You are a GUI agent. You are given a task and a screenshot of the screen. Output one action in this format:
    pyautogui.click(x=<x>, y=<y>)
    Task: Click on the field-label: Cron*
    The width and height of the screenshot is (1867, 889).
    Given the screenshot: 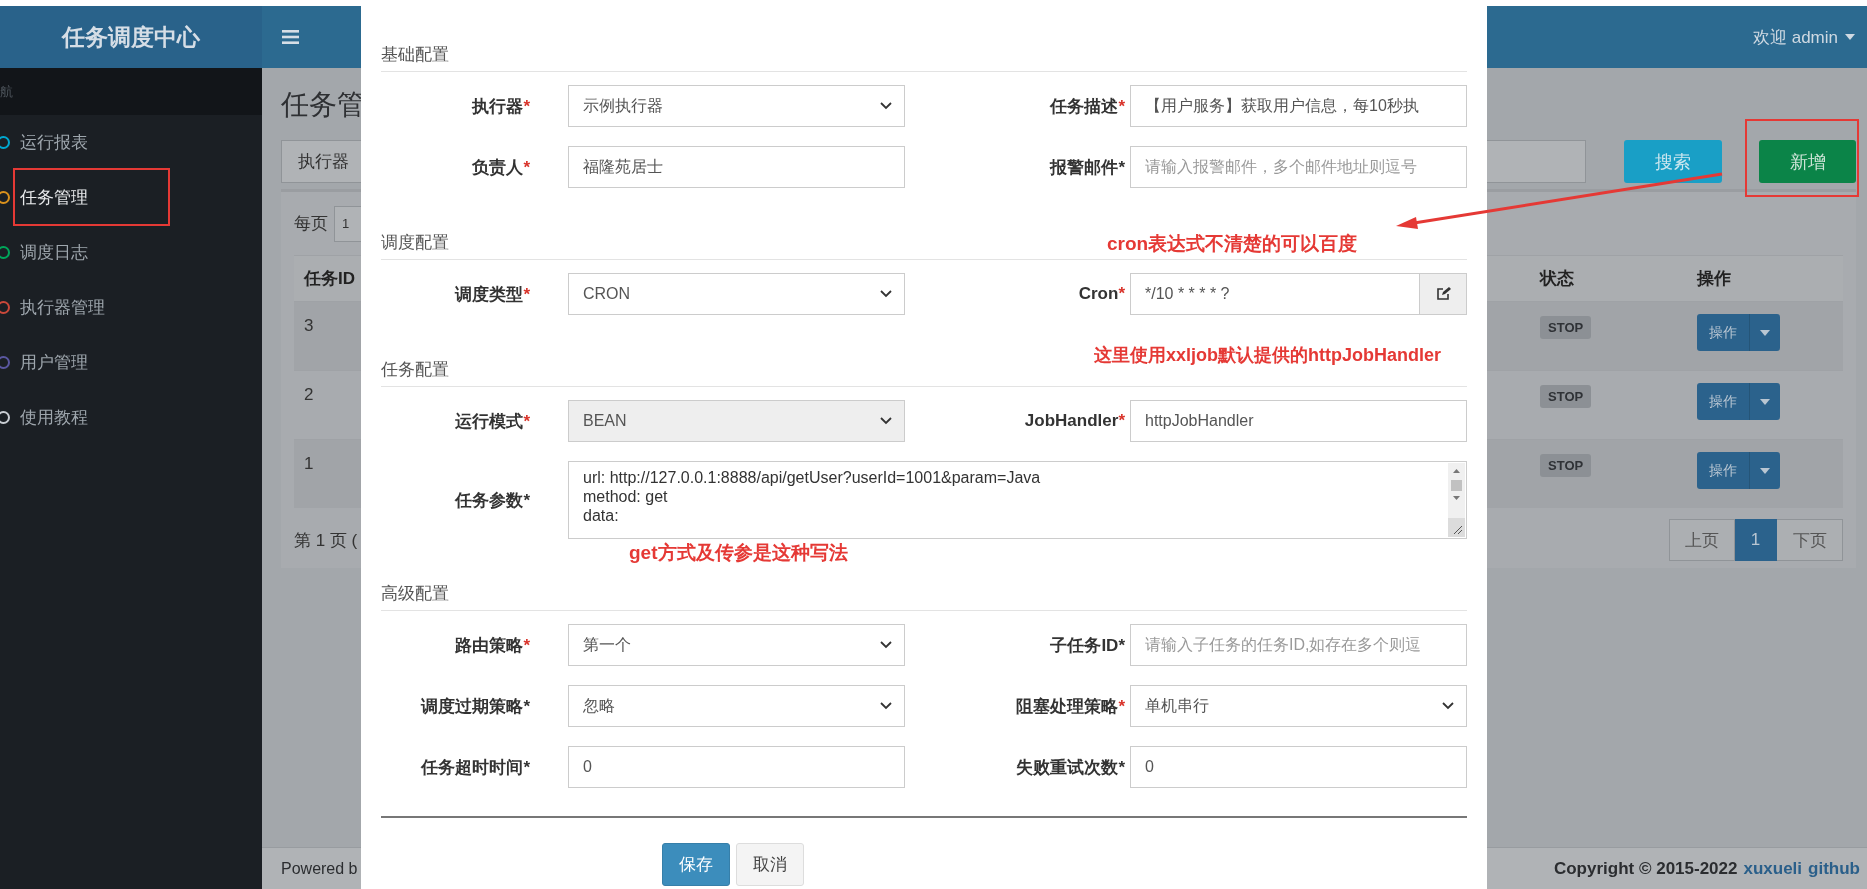 What is the action you would take?
    pyautogui.click(x=1101, y=294)
    